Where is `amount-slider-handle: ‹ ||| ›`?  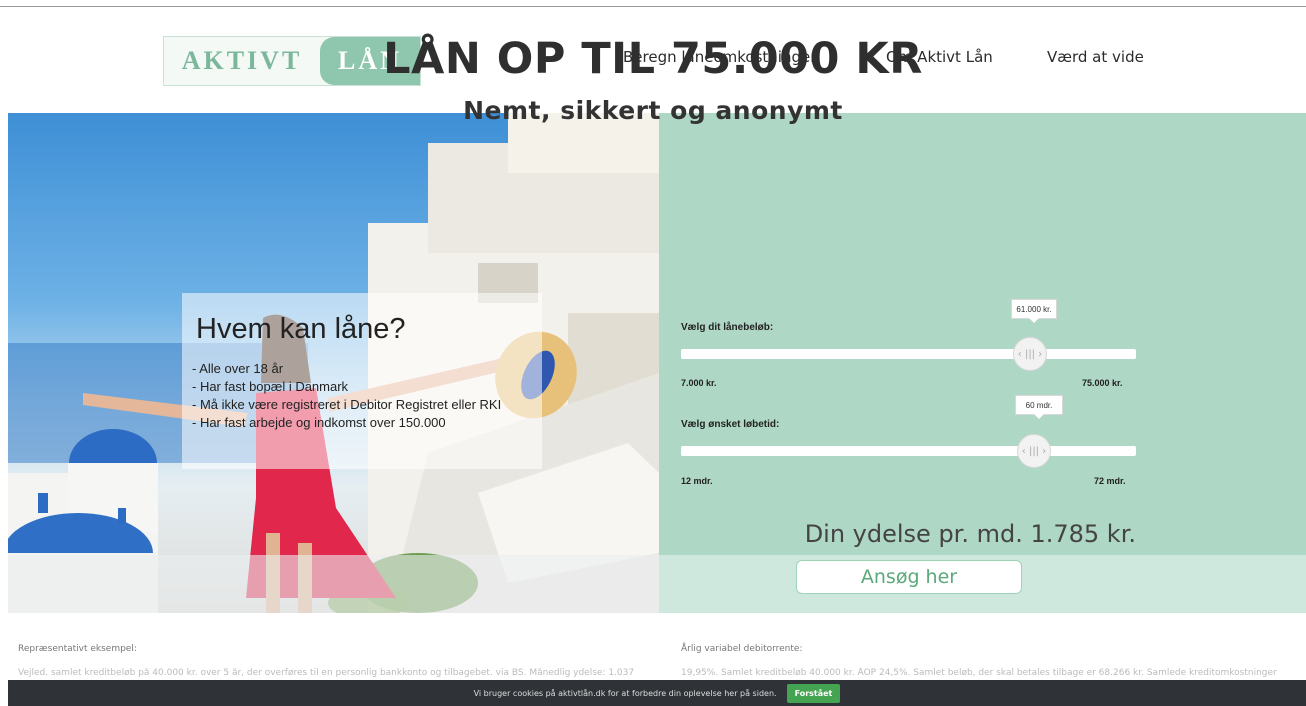
amount-slider-handle: ‹ ||| › is located at coordinates (1030, 354).